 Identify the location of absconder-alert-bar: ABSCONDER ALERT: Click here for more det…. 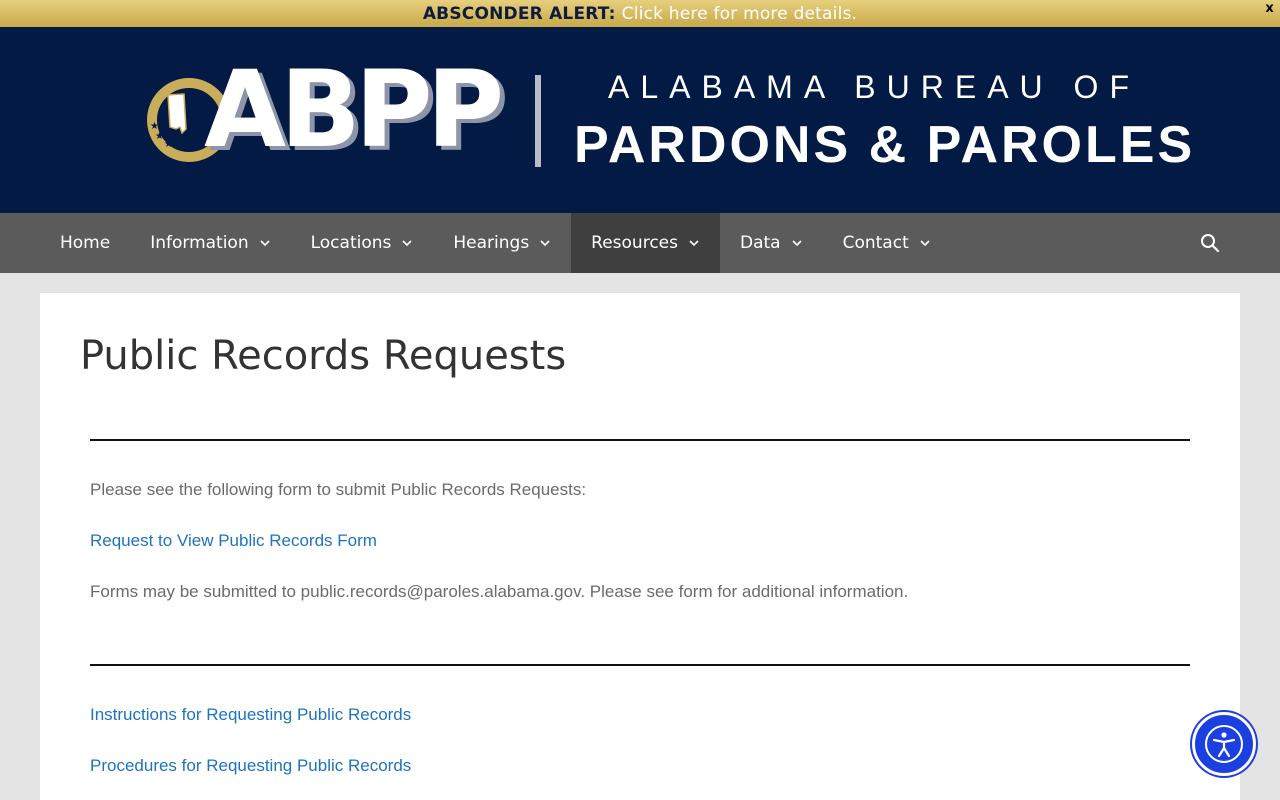
(640, 13).